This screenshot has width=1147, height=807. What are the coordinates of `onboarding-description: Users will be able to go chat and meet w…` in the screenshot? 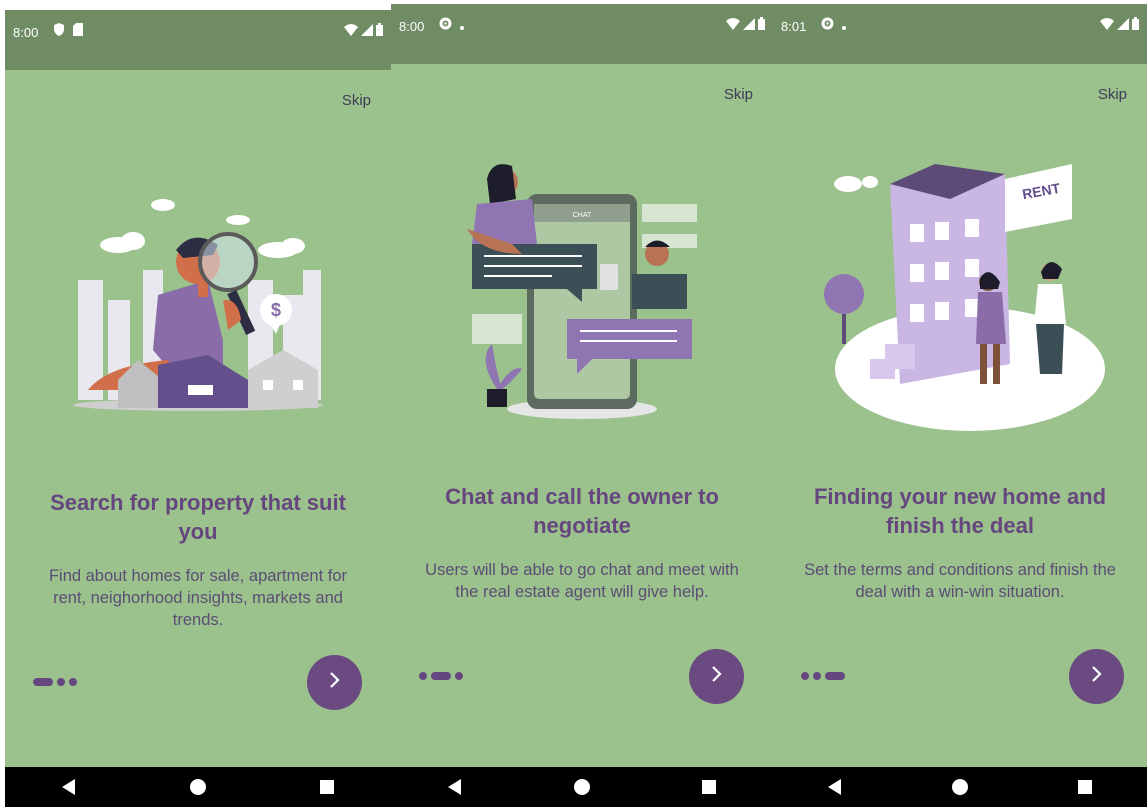 It's located at (582, 581).